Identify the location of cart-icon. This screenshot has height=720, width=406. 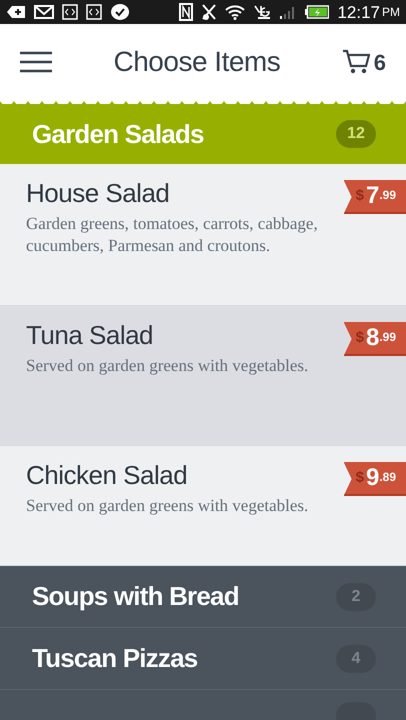
(356, 62).